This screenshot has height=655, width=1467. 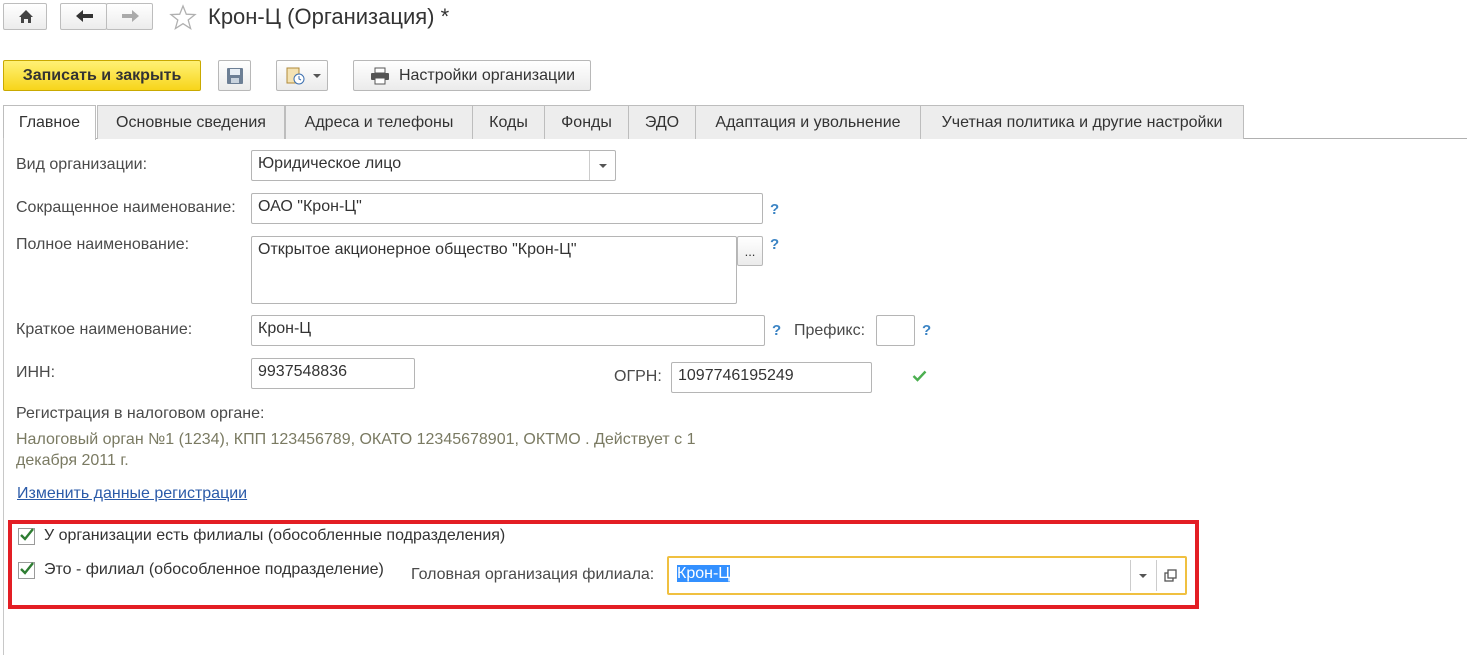 What do you see at coordinates (82, 164) in the screenshot?
I see `org-type-label: Вид организации:` at bounding box center [82, 164].